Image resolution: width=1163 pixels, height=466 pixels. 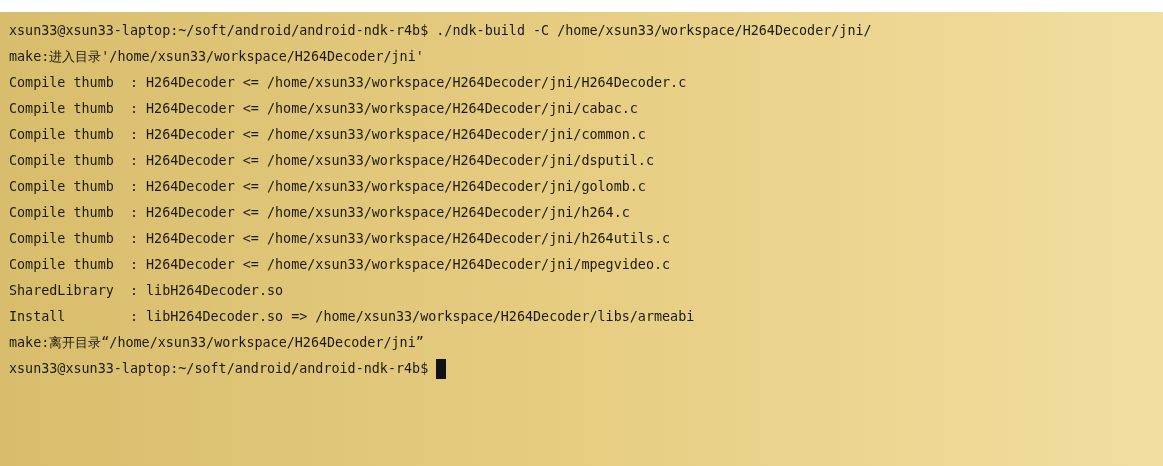 I want to click on output-line: make:离开目录“/home/xsun33/workspace/H264Decoder/jni”, so click(x=216, y=343).